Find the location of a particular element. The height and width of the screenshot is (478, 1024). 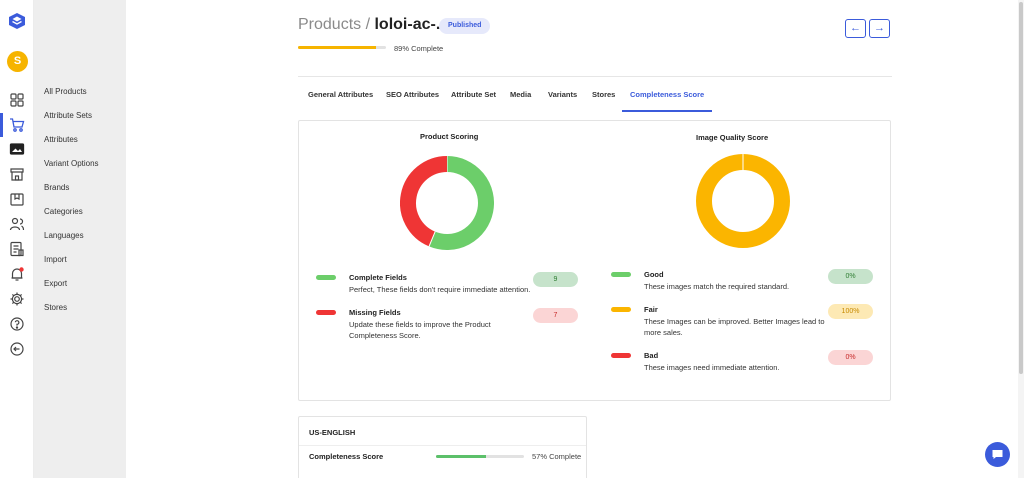

tab-variants: Variants is located at coordinates (562, 98).